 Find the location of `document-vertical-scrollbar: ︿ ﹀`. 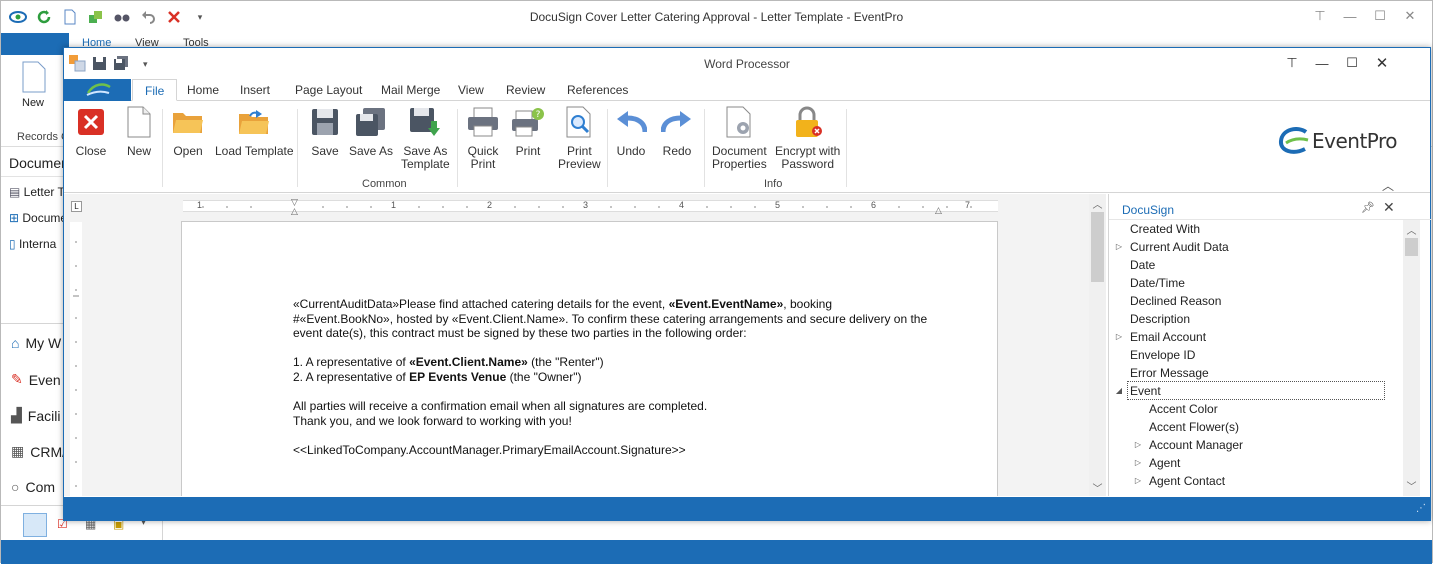

document-vertical-scrollbar: ︿ ﹀ is located at coordinates (1097, 345).